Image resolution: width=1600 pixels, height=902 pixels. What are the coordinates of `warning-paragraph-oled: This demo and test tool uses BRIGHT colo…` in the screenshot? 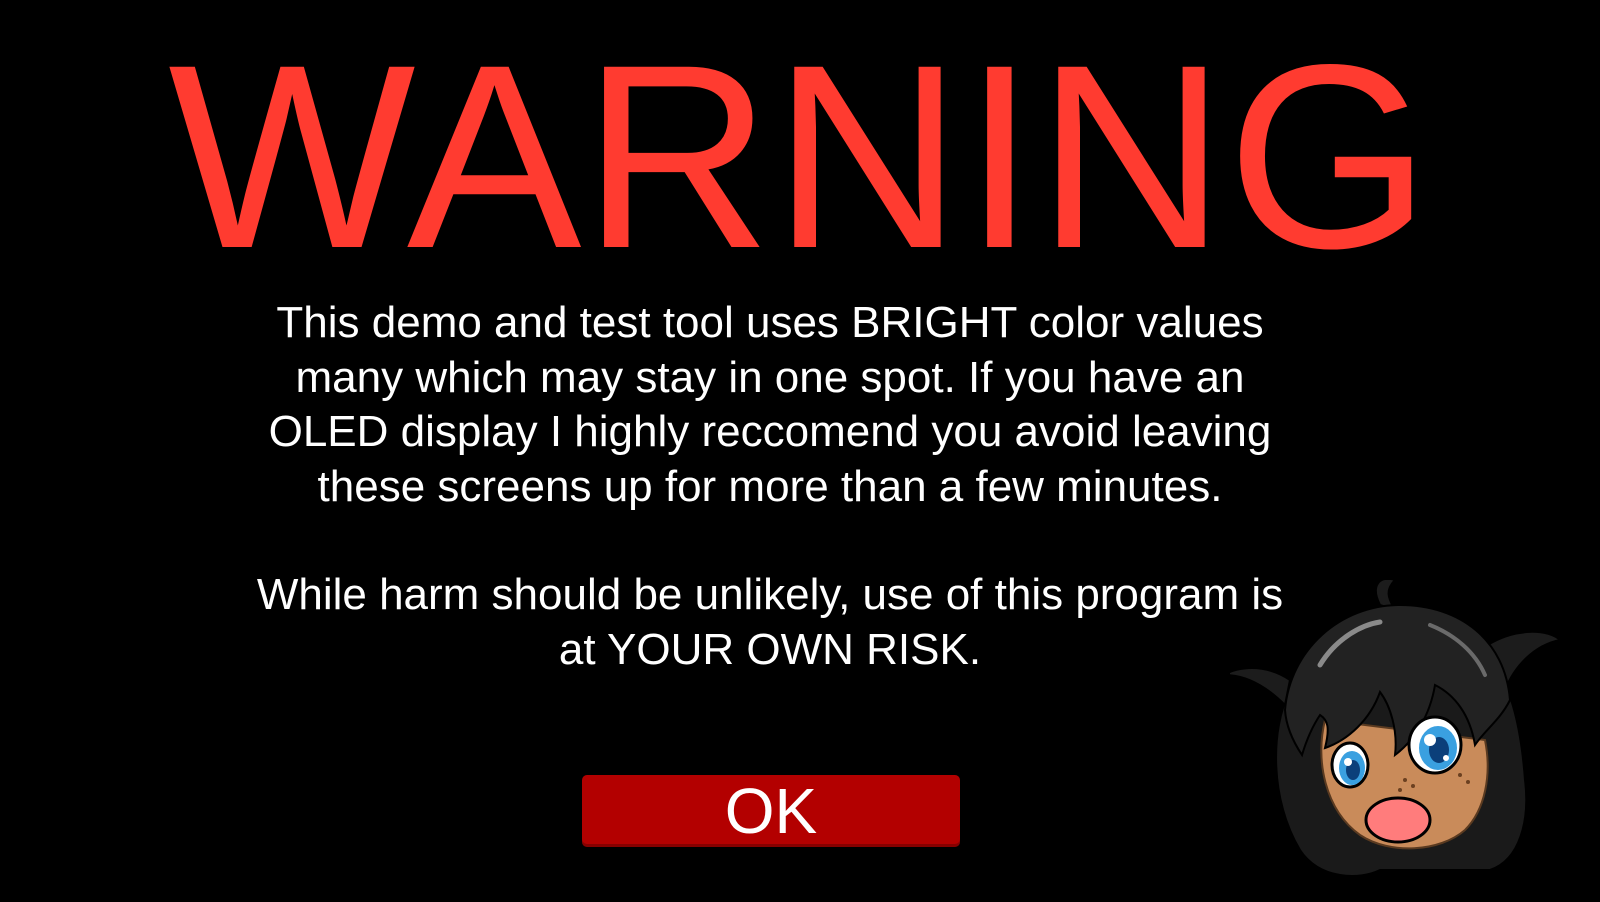 It's located at (770, 404).